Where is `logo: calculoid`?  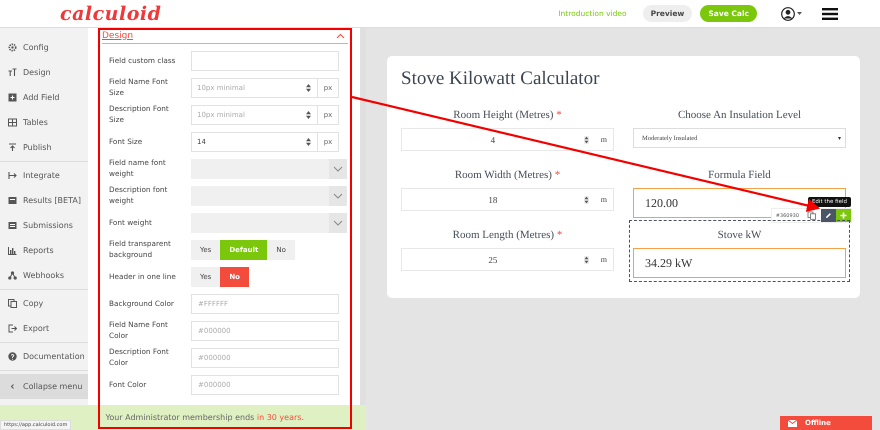 logo: calculoid is located at coordinates (111, 13).